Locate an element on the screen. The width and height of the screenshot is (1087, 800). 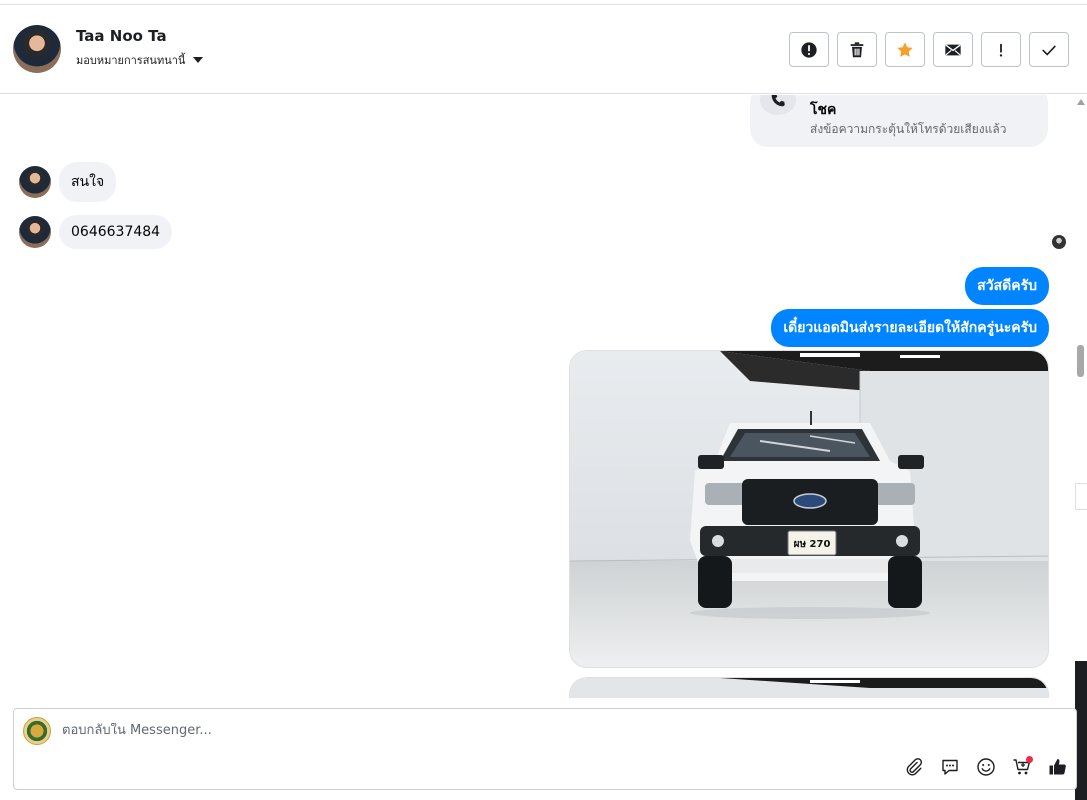
send-like-button is located at coordinates (1058, 767).